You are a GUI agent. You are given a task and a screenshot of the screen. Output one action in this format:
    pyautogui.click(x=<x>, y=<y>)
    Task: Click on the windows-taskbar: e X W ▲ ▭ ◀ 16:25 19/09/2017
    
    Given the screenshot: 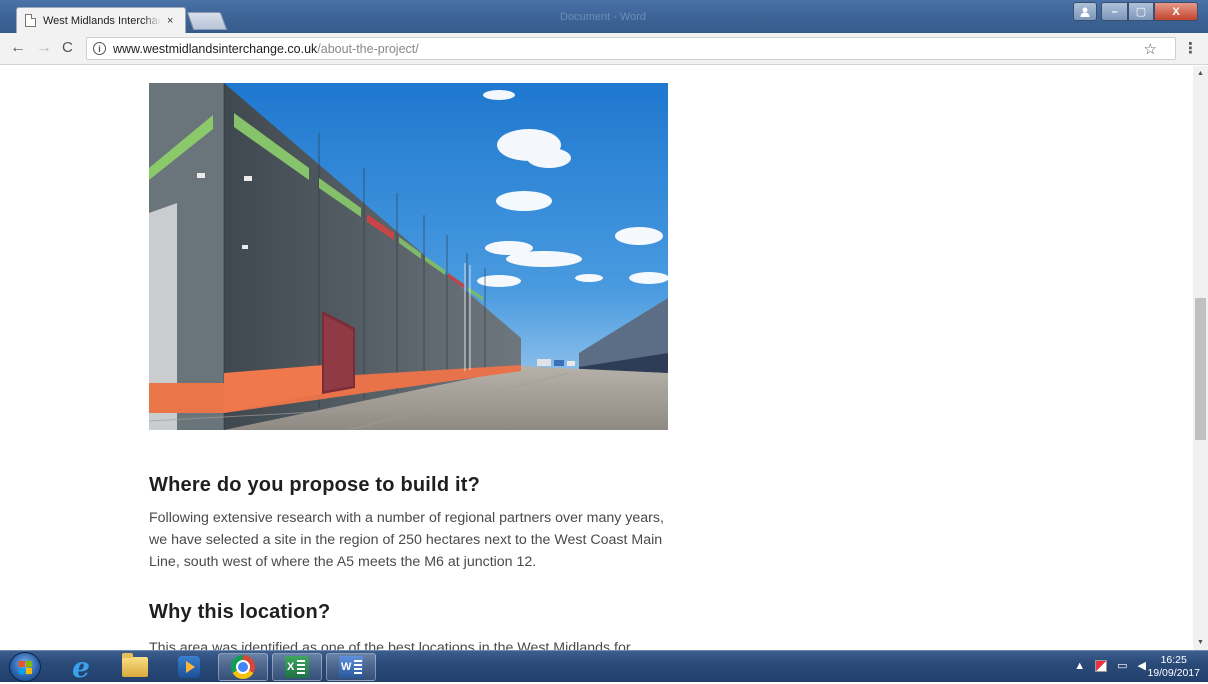 What is the action you would take?
    pyautogui.click(x=604, y=667)
    